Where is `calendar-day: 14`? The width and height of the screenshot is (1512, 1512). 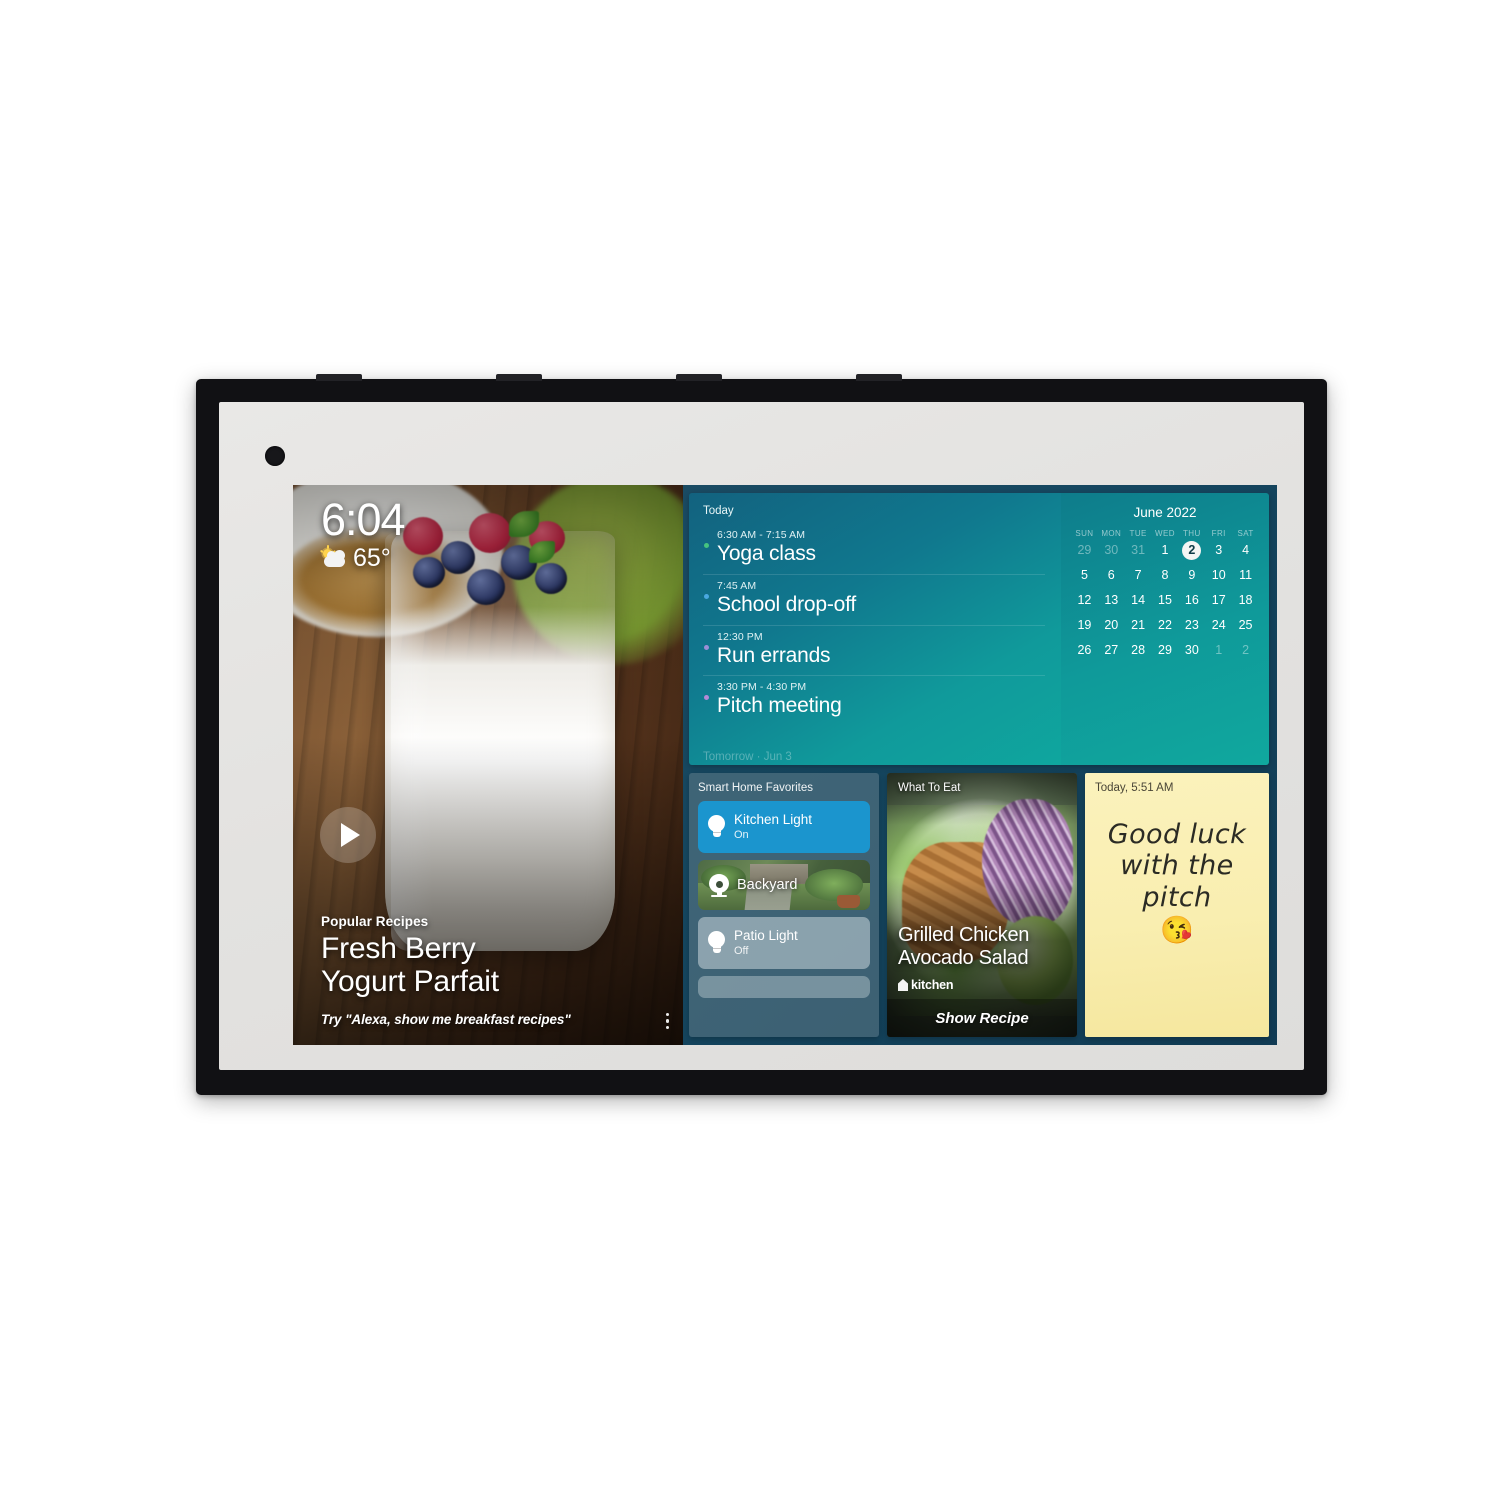
calendar-day: 14 is located at coordinates (1138, 600).